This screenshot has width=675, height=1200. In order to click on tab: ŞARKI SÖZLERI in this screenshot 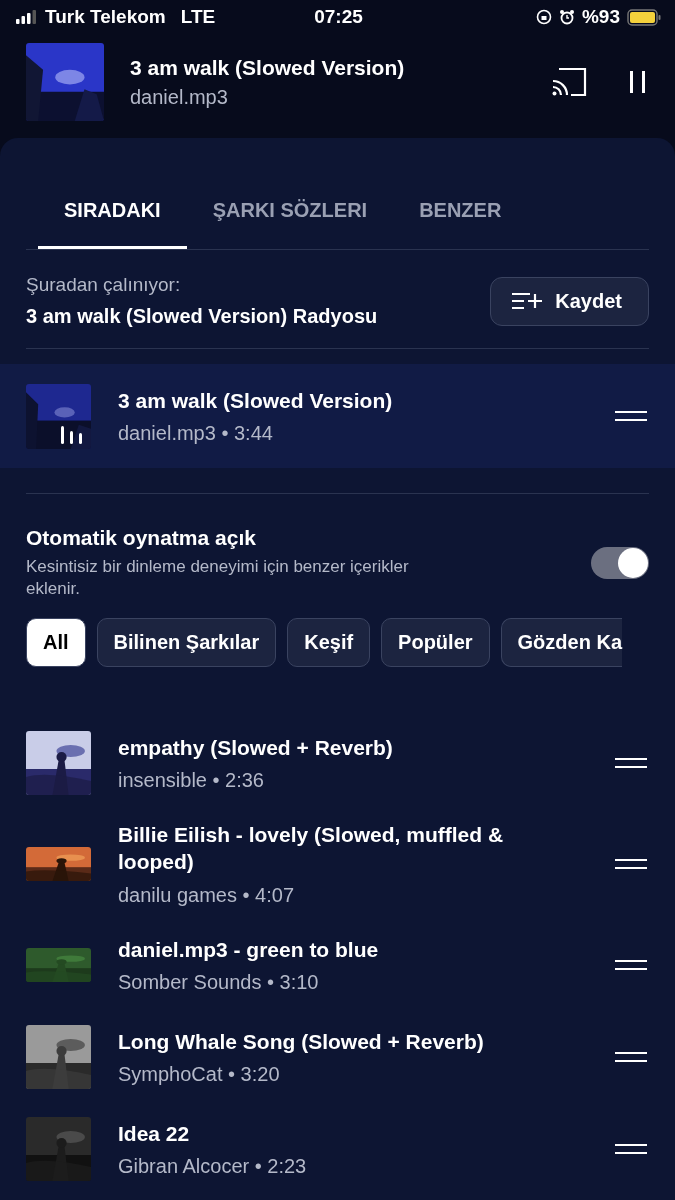, I will do `click(290, 224)`.